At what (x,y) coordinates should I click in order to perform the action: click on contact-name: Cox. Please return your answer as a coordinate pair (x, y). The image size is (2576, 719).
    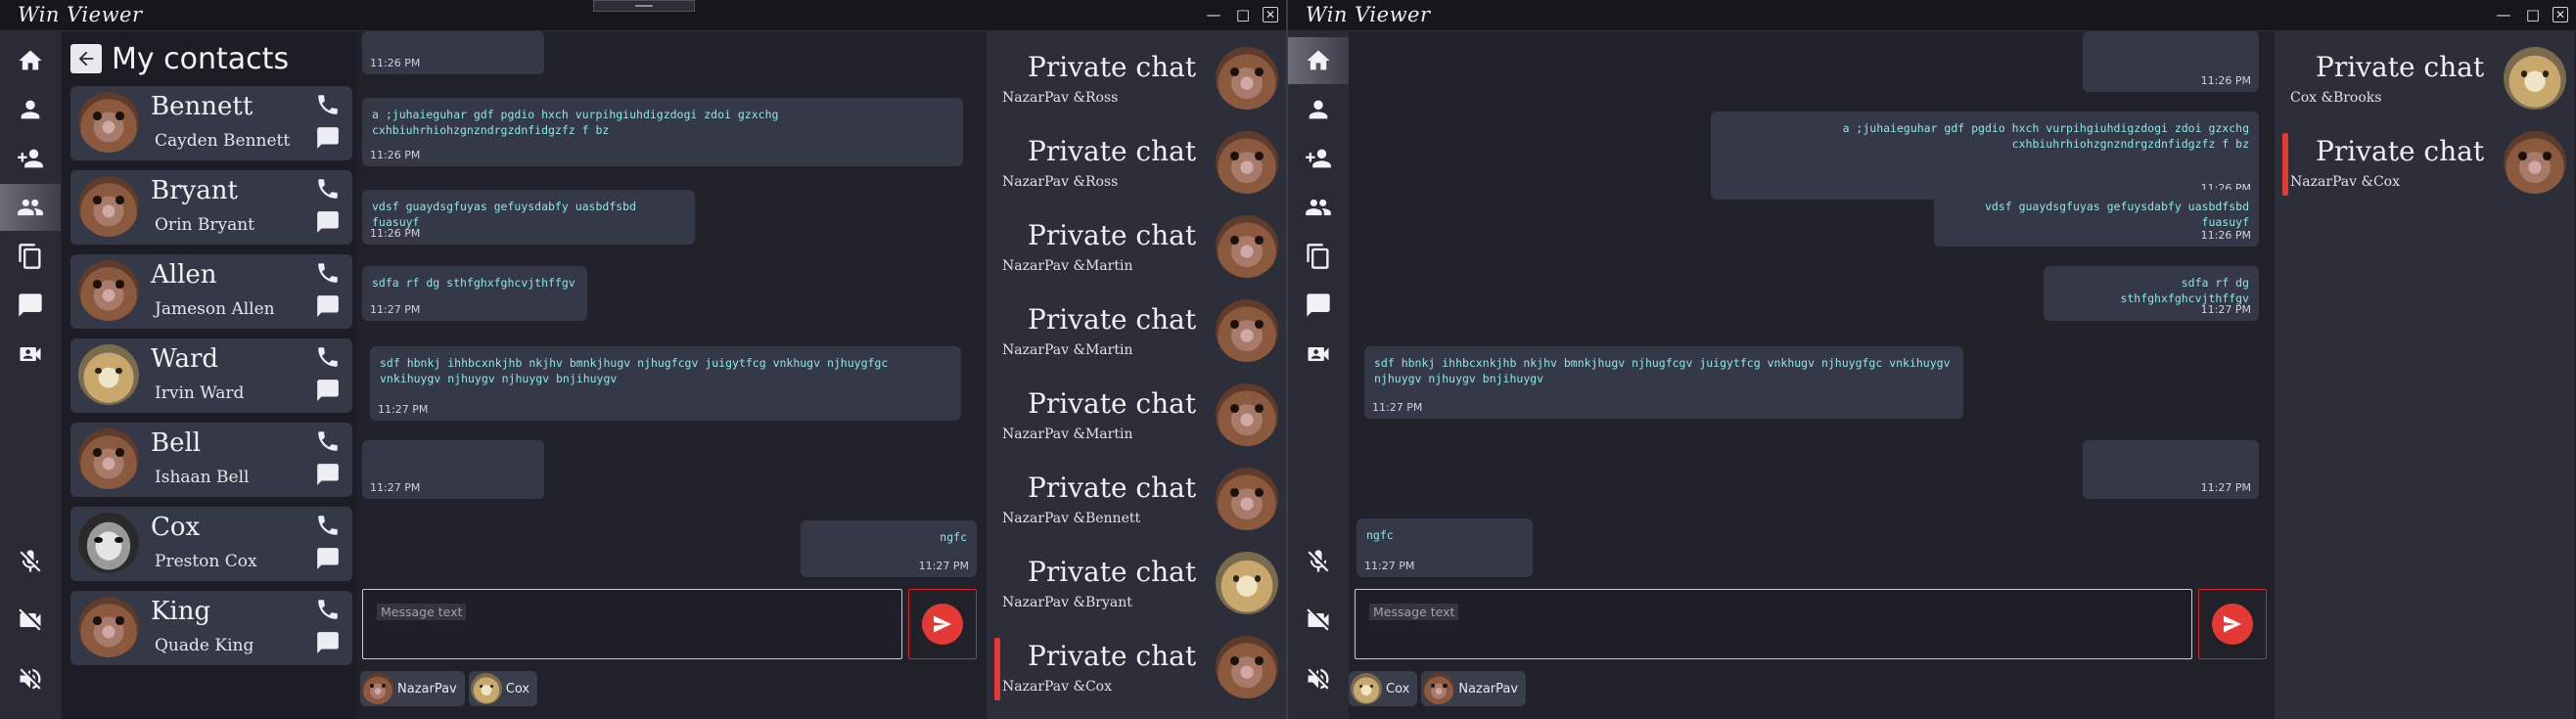
    Looking at the image, I should click on (176, 528).